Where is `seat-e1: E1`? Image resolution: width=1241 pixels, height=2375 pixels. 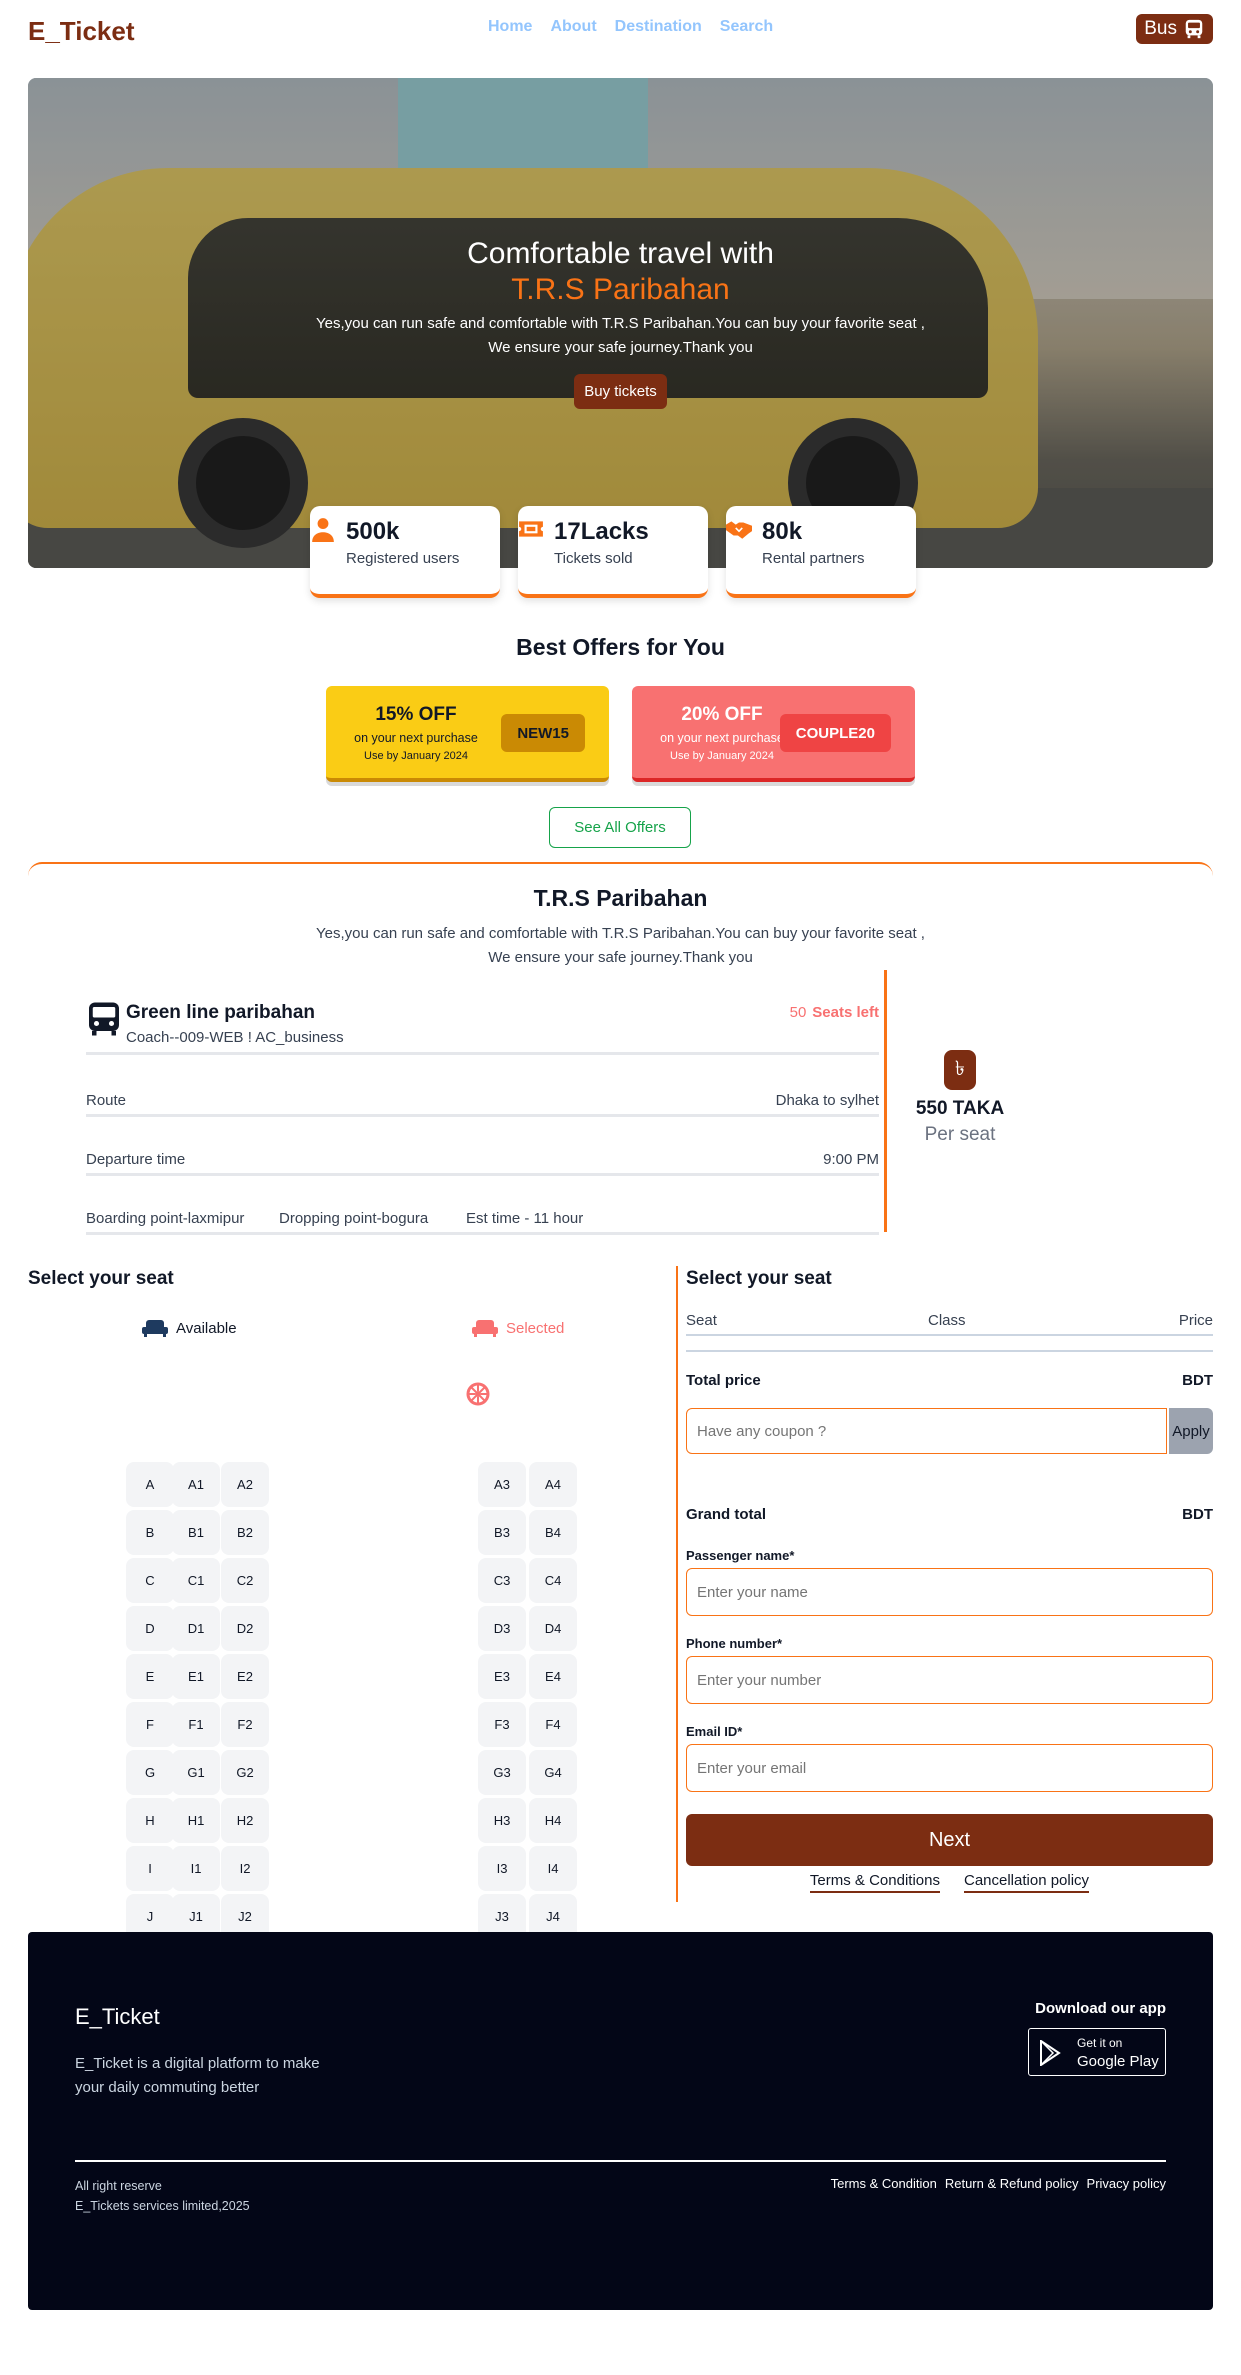 seat-e1: E1 is located at coordinates (196, 1676).